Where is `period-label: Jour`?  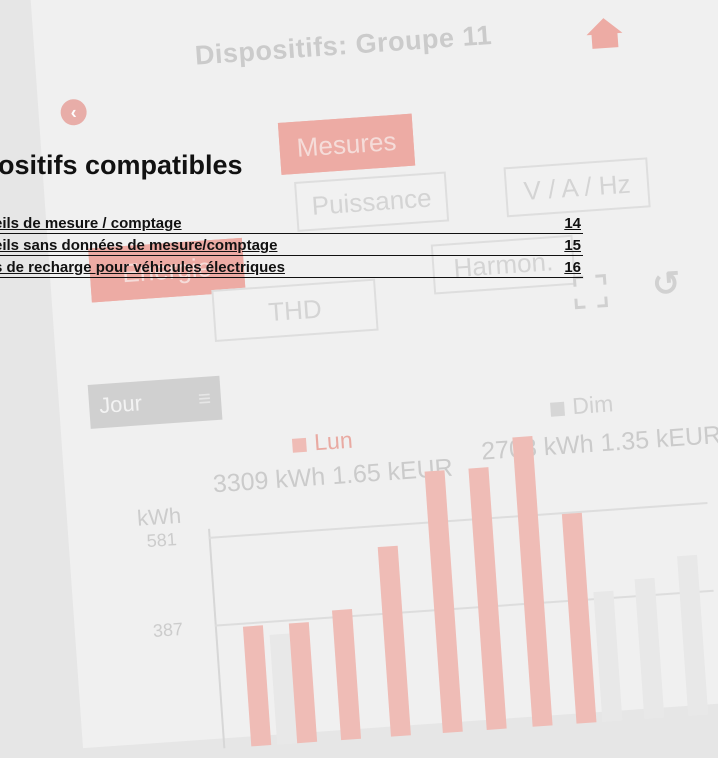
period-label: Jour is located at coordinates (120, 404).